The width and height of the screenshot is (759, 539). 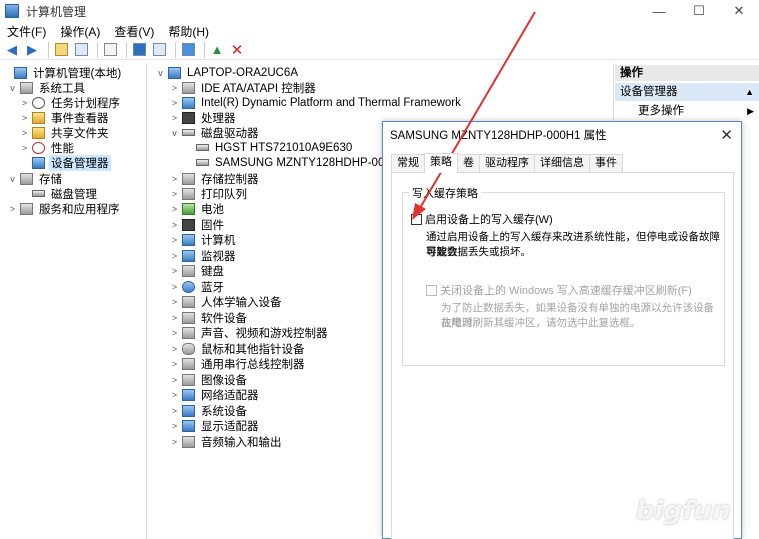 What do you see at coordinates (228, 72) in the screenshot?
I see `device-root: v LAPTOP-ORA2UC6A` at bounding box center [228, 72].